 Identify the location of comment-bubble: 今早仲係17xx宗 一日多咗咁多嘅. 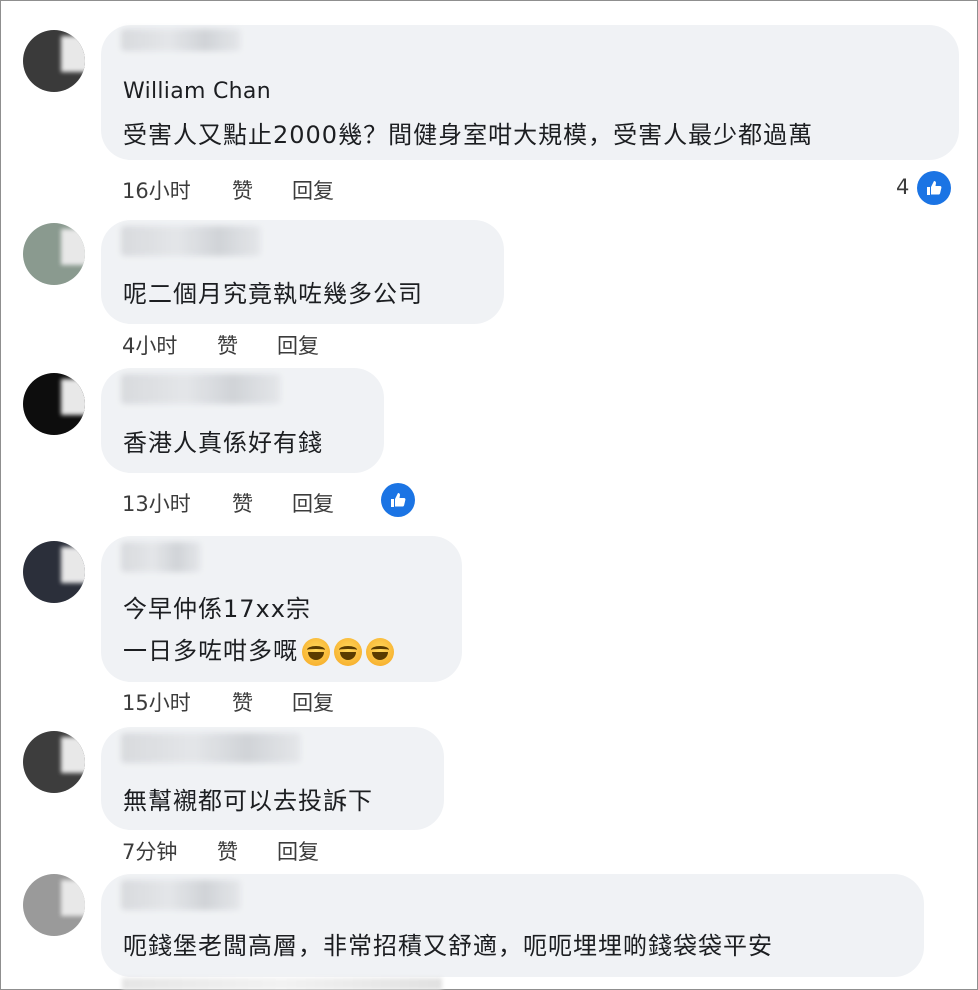
(281, 609).